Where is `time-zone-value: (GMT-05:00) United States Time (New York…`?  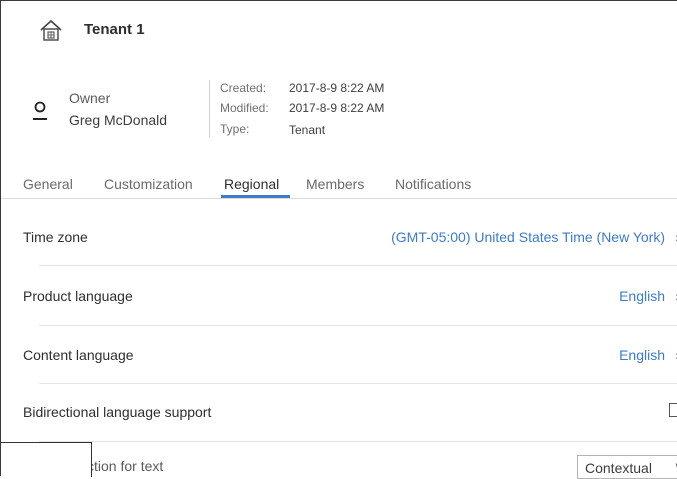
time-zone-value: (GMT-05:00) United States Time (New York… is located at coordinates (528, 237).